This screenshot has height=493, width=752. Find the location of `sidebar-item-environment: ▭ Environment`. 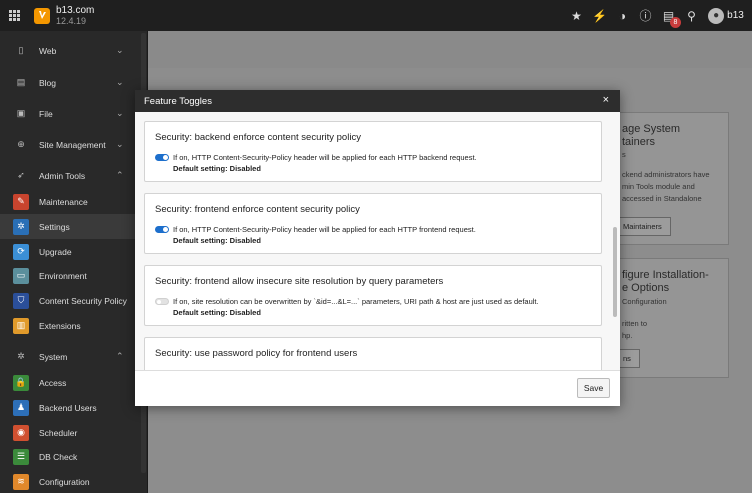

sidebar-item-environment: ▭ Environment is located at coordinates (72, 275).